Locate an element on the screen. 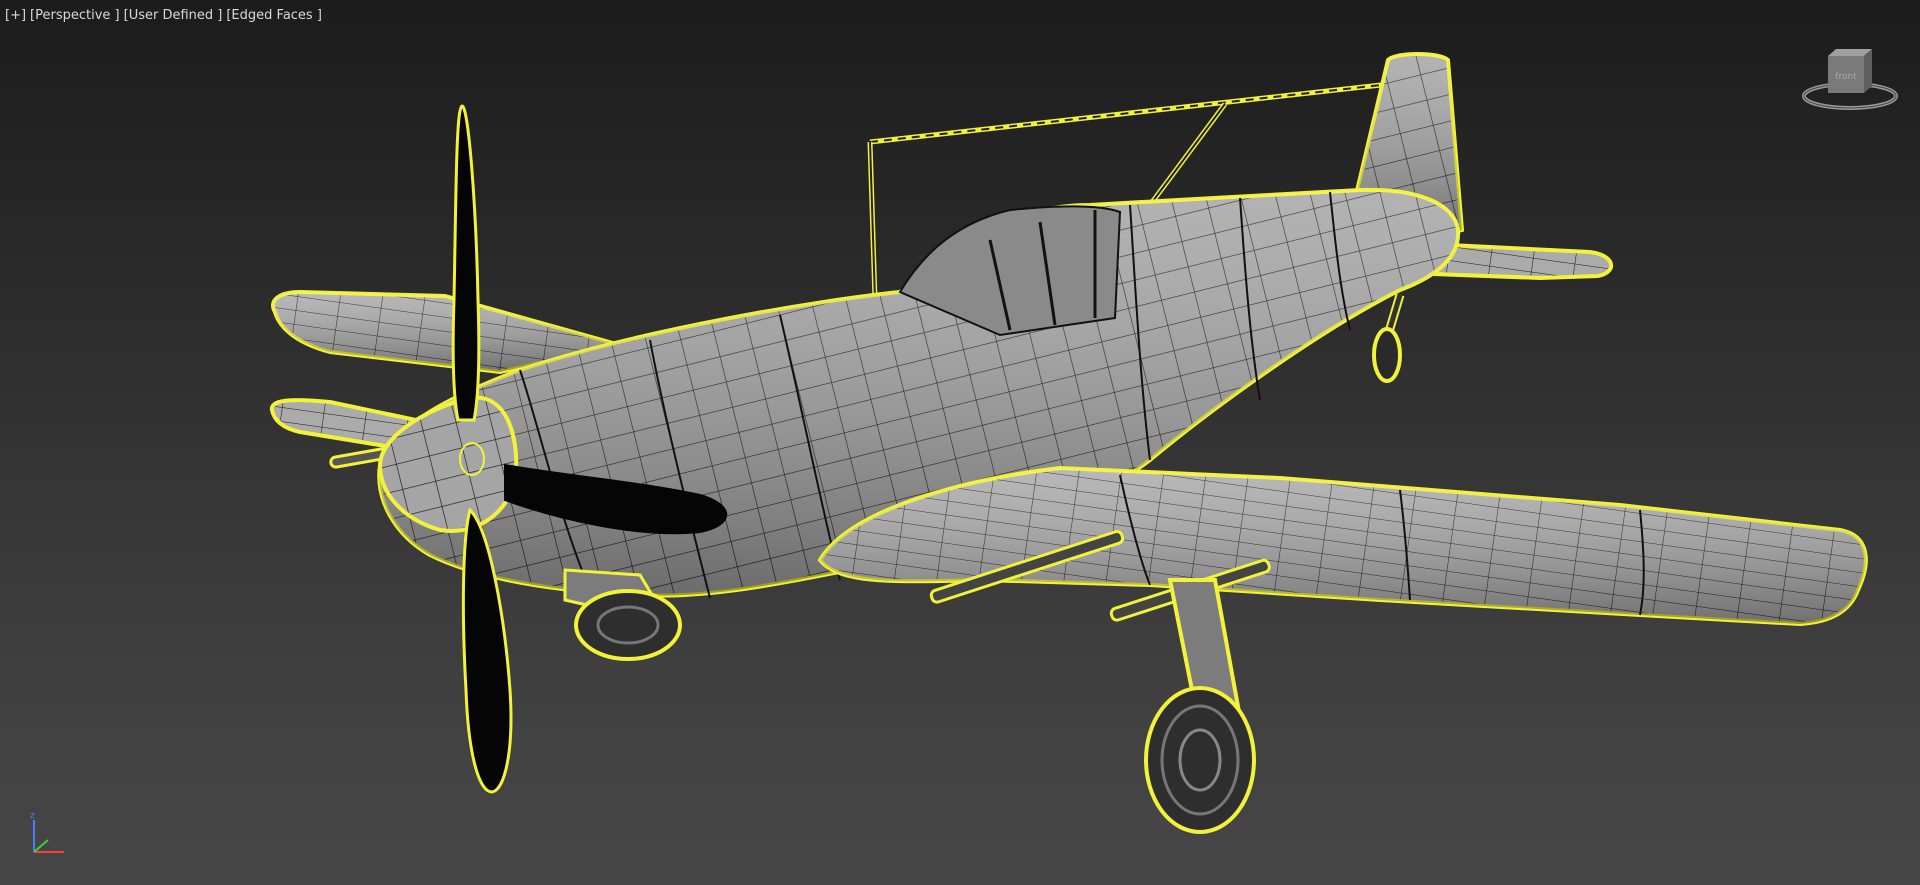 The image size is (1920, 885). axis-tripod-icon: z is located at coordinates (51, 835).